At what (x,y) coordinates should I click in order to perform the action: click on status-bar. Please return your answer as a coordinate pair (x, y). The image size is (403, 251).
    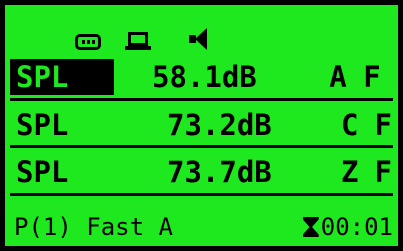
    Looking at the image, I should click on (141, 39).